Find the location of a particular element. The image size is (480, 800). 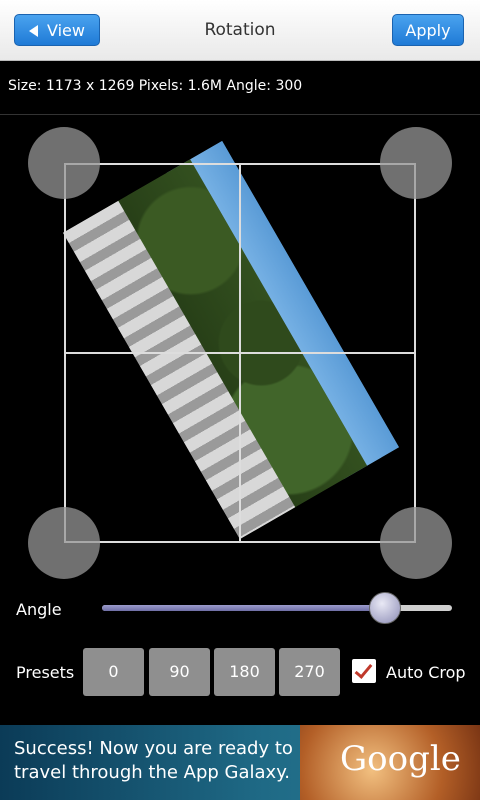

crop-handle-bottom-left is located at coordinates (64, 543).